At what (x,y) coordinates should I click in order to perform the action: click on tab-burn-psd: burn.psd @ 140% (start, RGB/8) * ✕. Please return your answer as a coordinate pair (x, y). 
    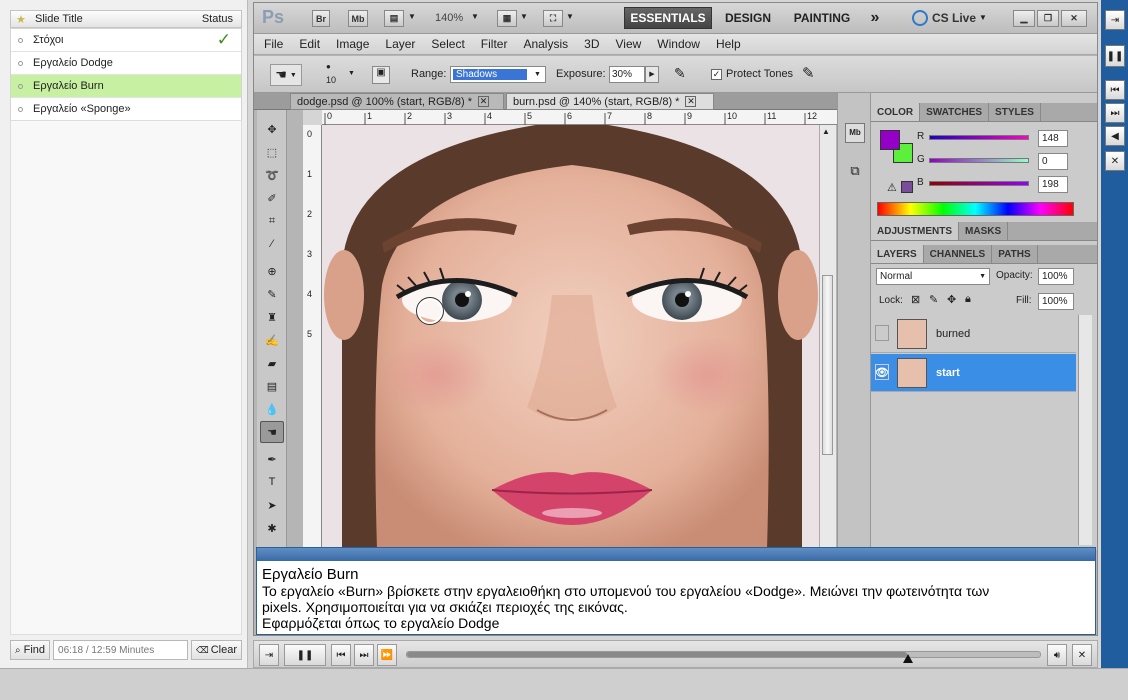
    Looking at the image, I should click on (610, 101).